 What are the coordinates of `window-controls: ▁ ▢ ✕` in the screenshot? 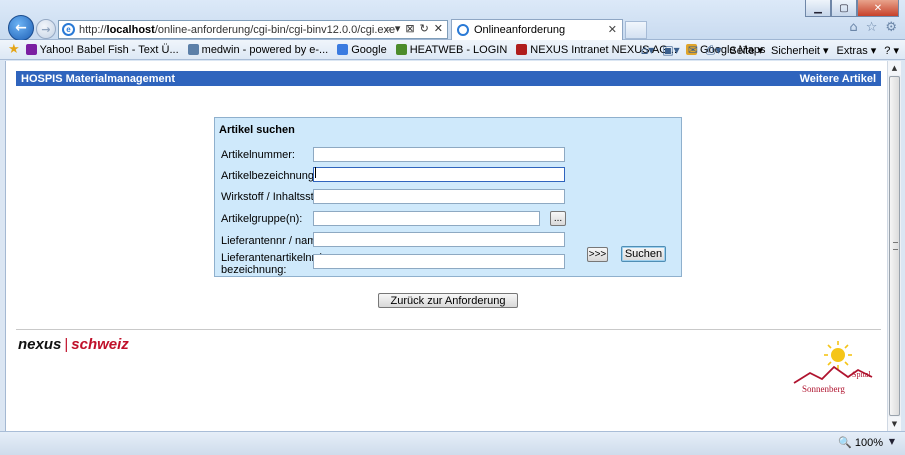 It's located at (852, 8).